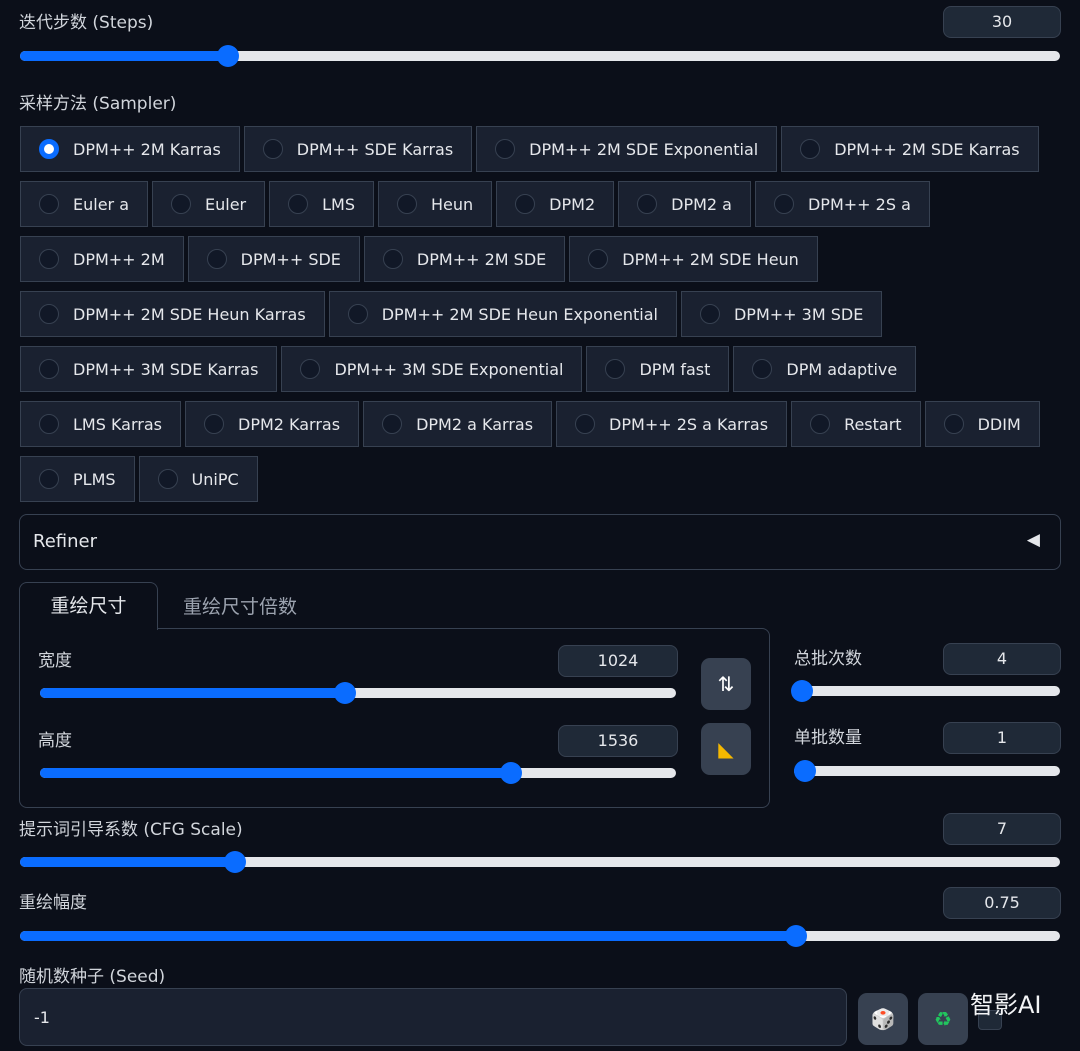 This screenshot has width=1080, height=1051. I want to click on collapse-triangle-icon: ◀, so click(1033, 540).